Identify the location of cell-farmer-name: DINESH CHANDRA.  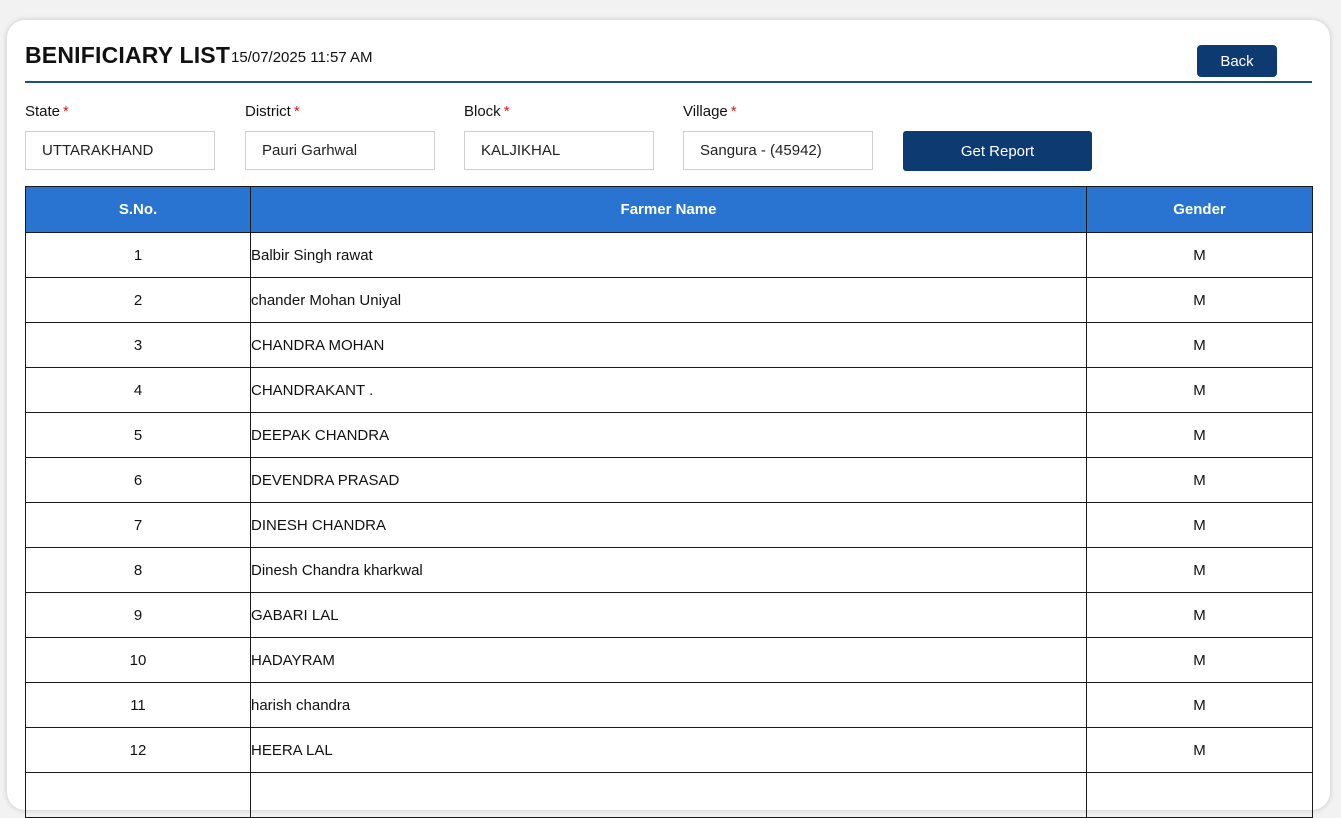
(668, 525).